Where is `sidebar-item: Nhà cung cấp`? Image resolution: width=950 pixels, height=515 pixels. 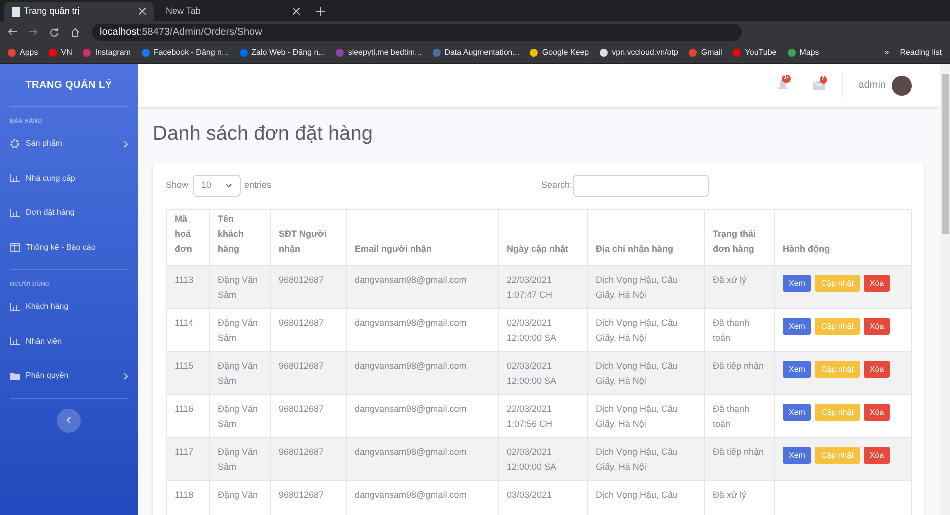 sidebar-item: Nhà cung cấp is located at coordinates (77, 178).